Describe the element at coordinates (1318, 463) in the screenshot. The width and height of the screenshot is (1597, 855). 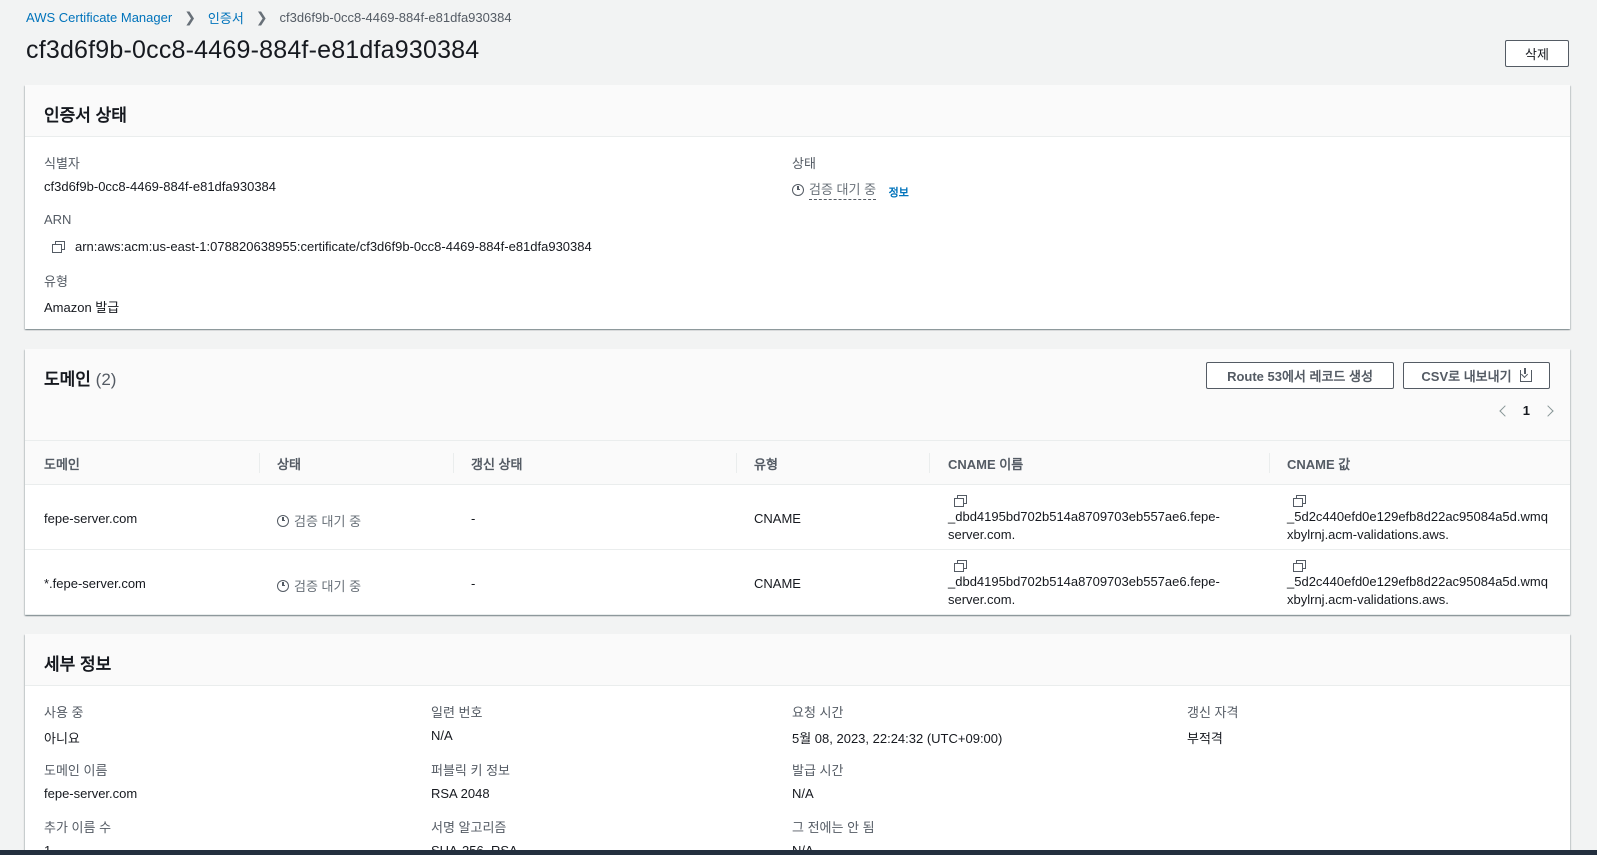
I see `column-header-cname-value: CNAME 값` at that location.